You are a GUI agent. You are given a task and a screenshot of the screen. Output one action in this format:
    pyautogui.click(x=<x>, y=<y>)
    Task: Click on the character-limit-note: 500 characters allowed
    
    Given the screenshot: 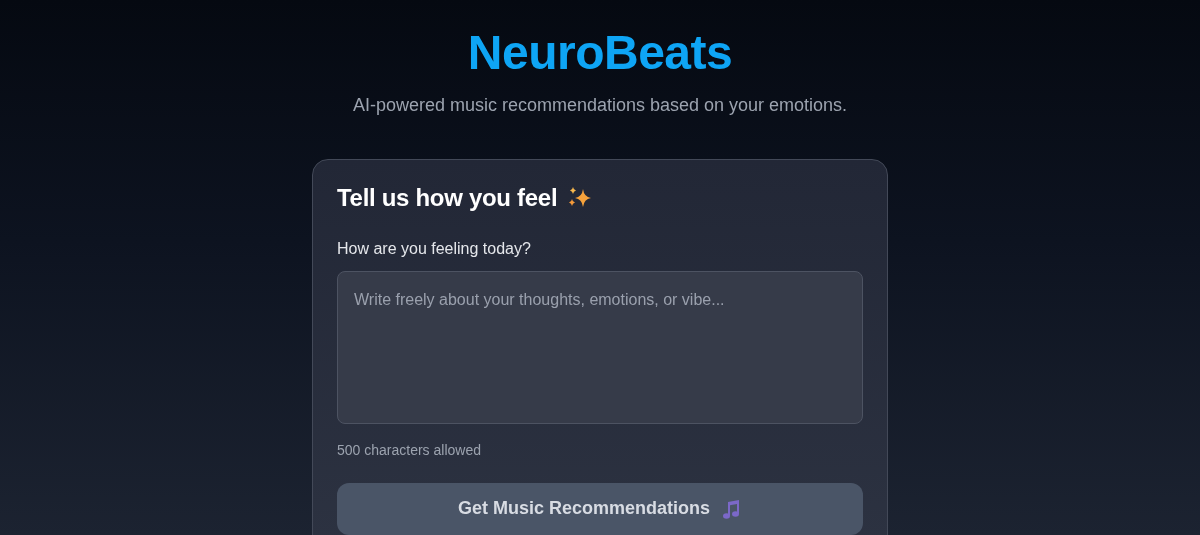 What is the action you would take?
    pyautogui.click(x=409, y=450)
    